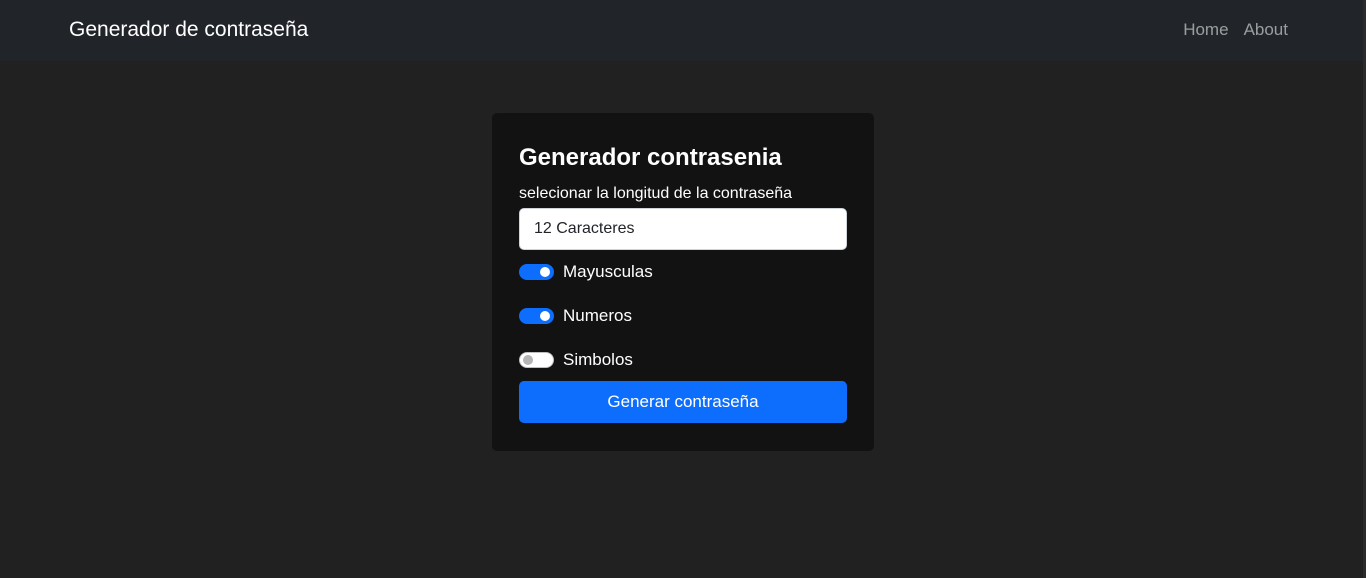  What do you see at coordinates (598, 359) in the screenshot?
I see `simbolos-label: Simbolos` at bounding box center [598, 359].